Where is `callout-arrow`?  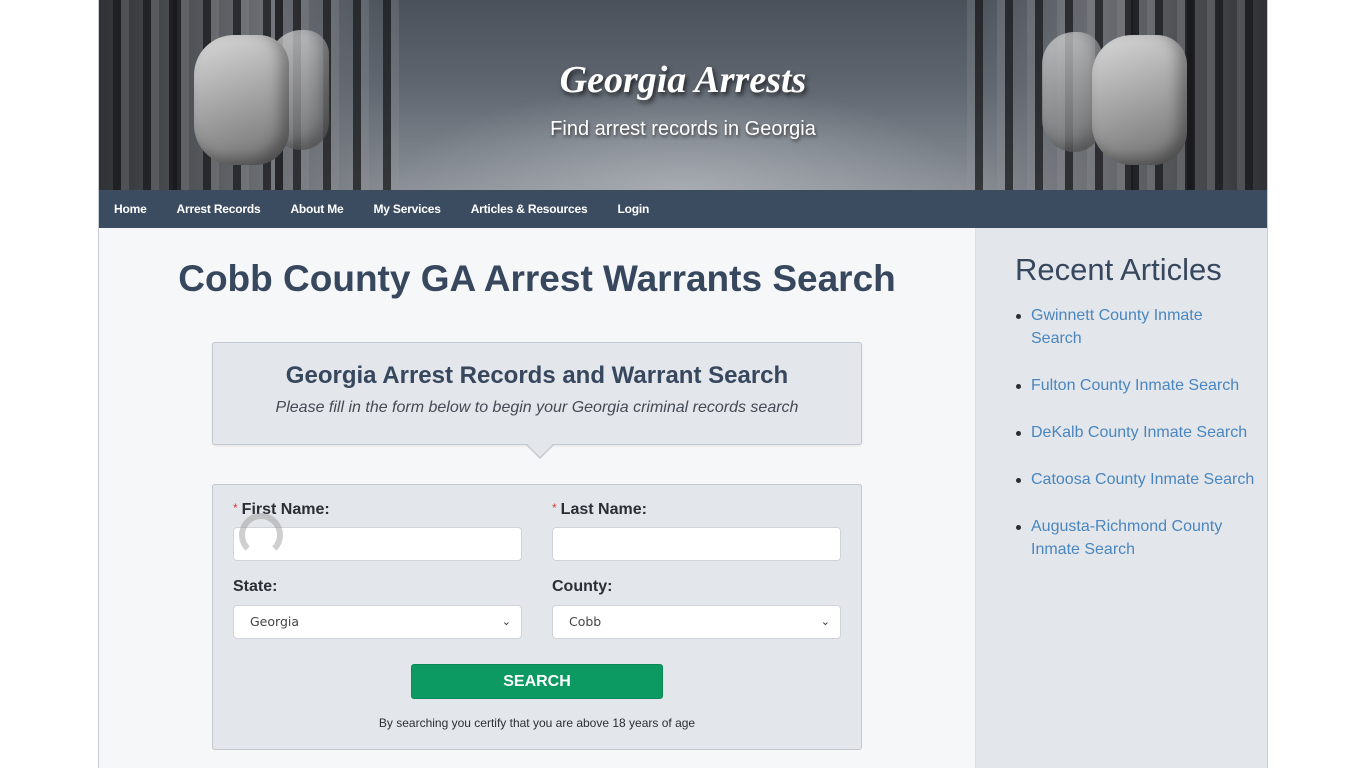
callout-arrow is located at coordinates (540, 451).